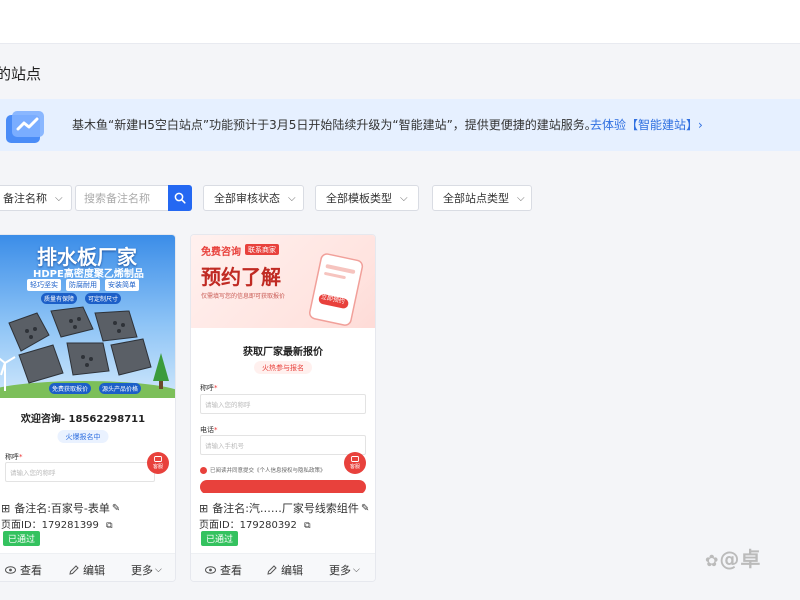  I want to click on audit-status-select: 全部审核状态 ⌵, so click(253, 198).